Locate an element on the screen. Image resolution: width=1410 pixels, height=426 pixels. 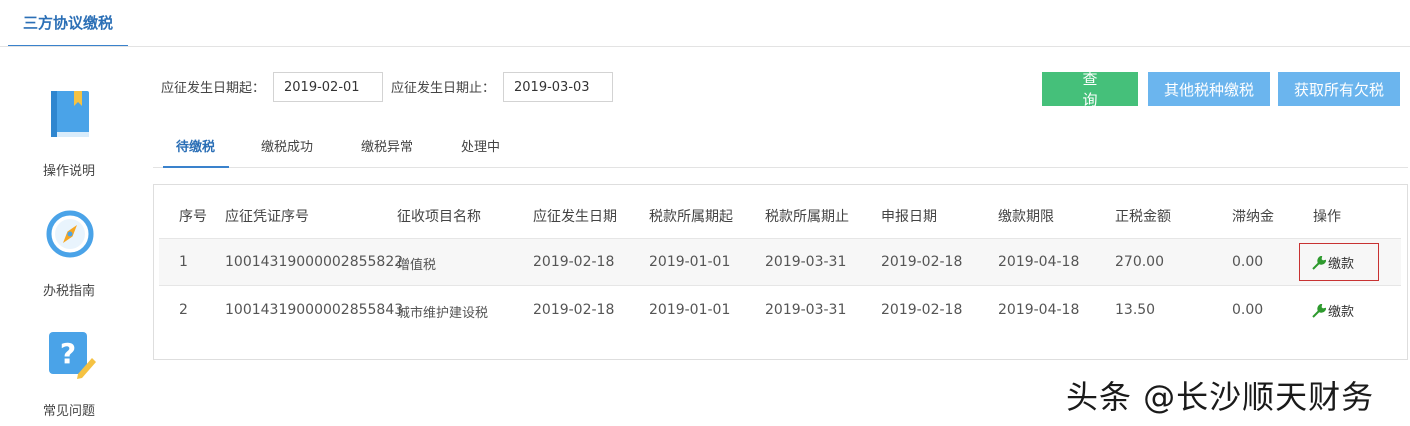
tab-pending: 待缴税 is located at coordinates (195, 145).